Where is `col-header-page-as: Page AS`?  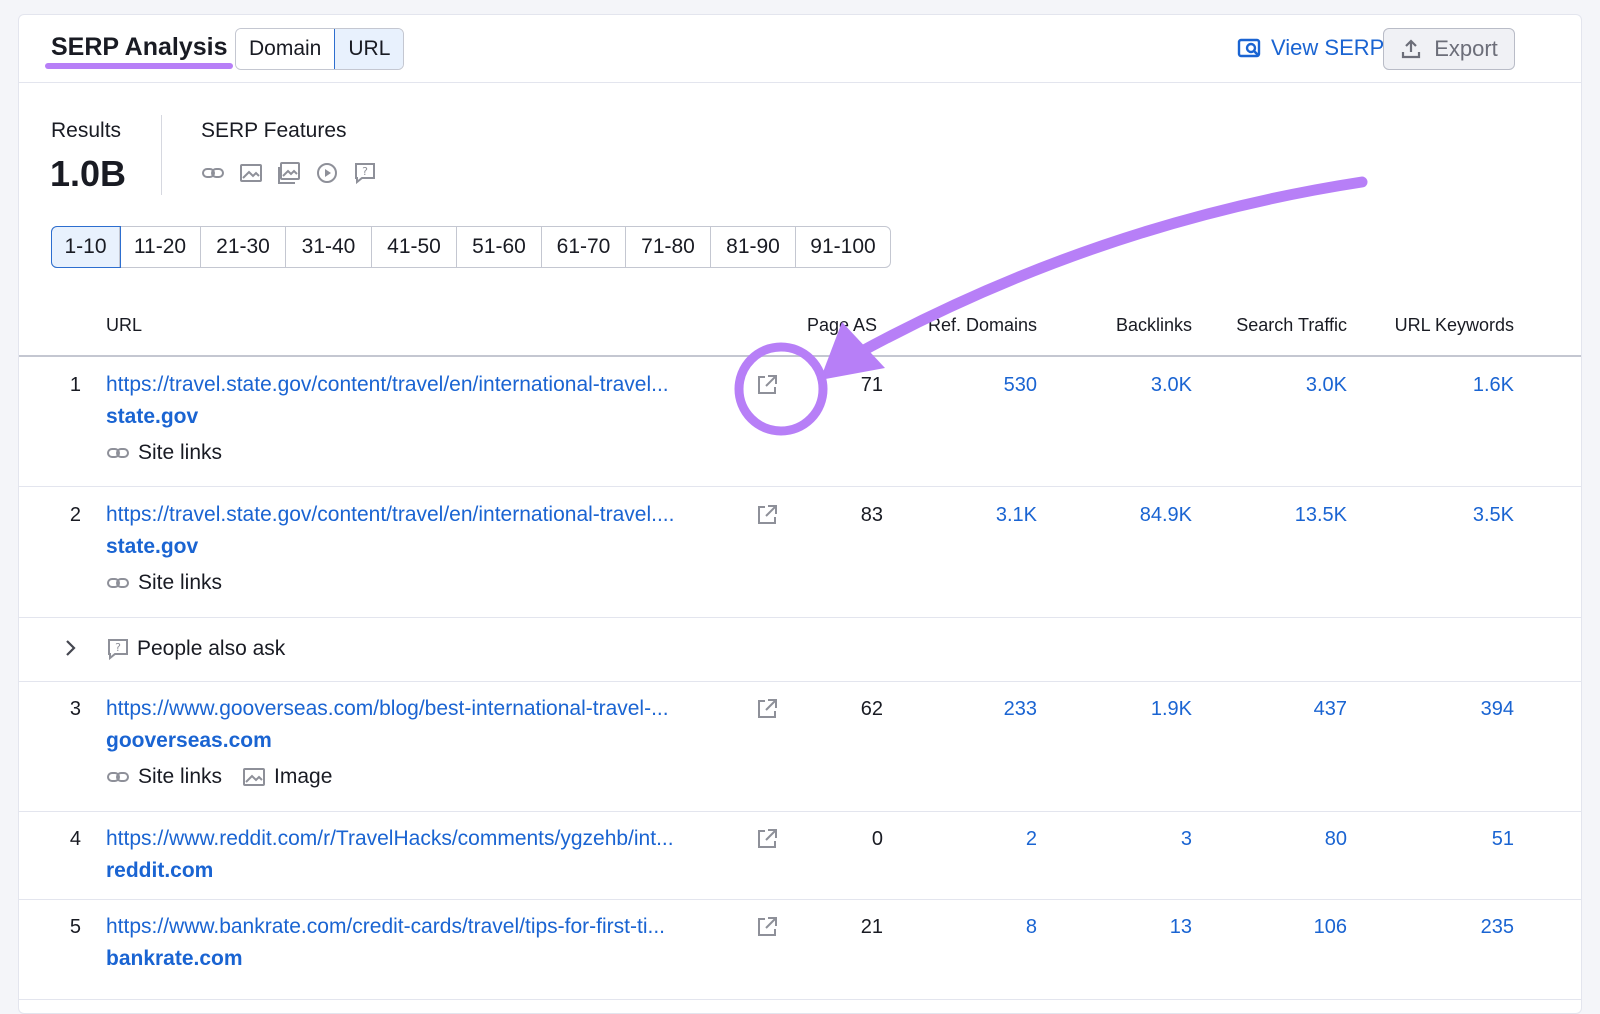 col-header-page-as: Page AS is located at coordinates (845, 325).